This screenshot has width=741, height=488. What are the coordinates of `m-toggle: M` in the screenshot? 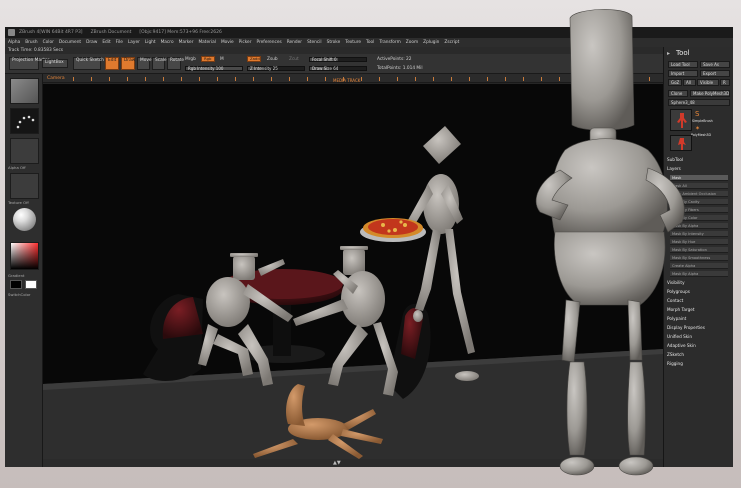 It's located at (222, 59).